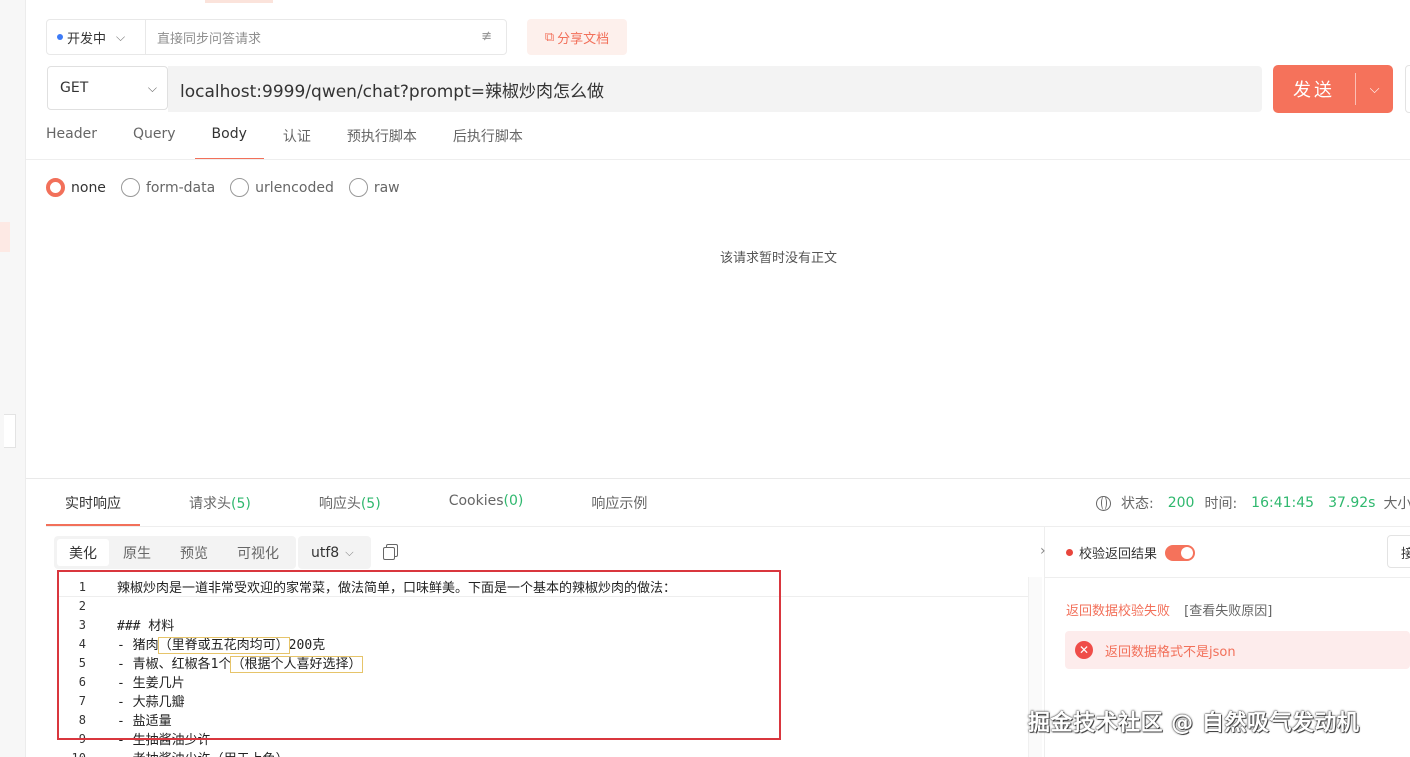  I want to click on validation-error-alert: ✕ 返回数据格式不是json, so click(1237, 650).